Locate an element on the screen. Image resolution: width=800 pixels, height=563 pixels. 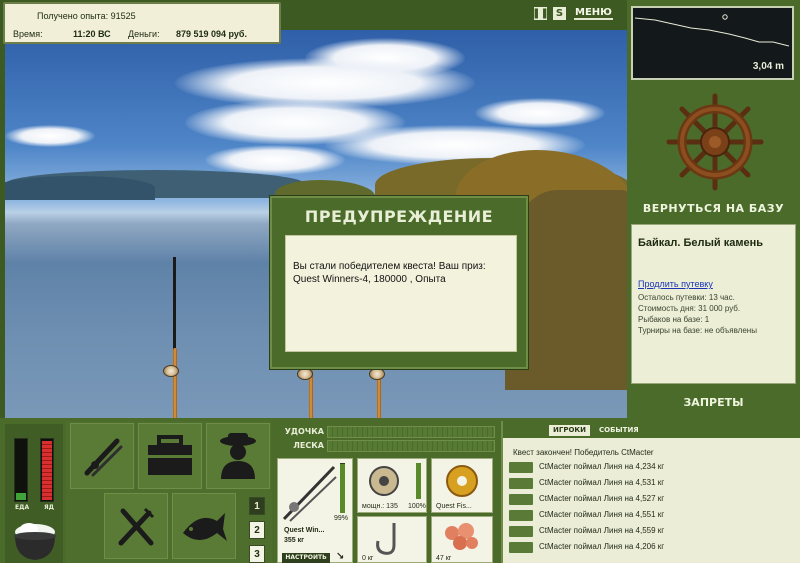
line-load-bar is located at coordinates (411, 446).